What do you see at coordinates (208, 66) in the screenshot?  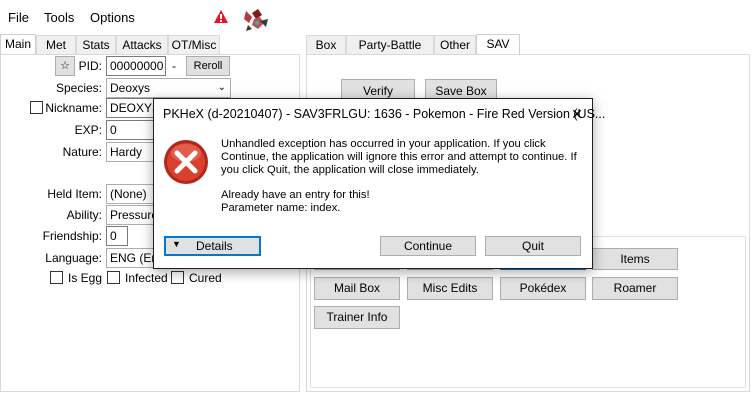 I see `reroll-button: Reroll` at bounding box center [208, 66].